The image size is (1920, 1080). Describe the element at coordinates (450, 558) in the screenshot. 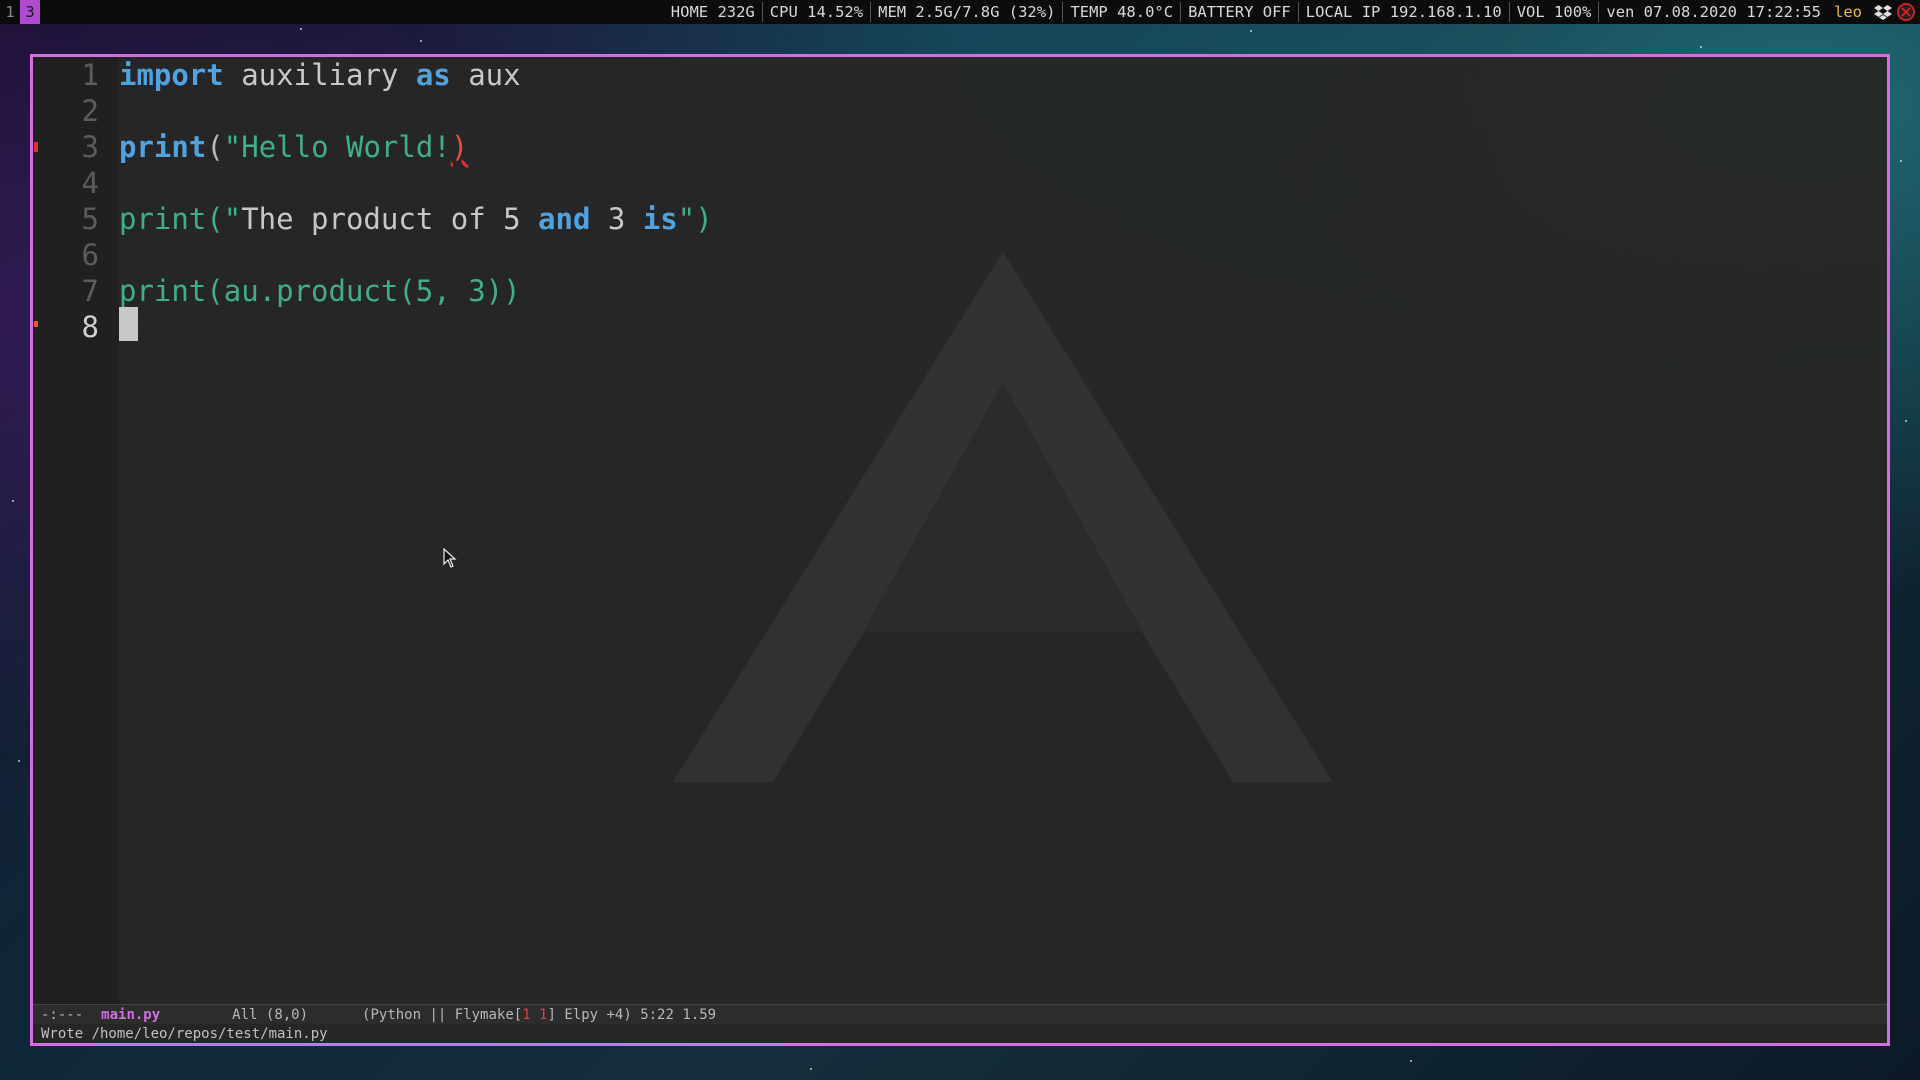

I see `mouse-pointer-icon` at that location.